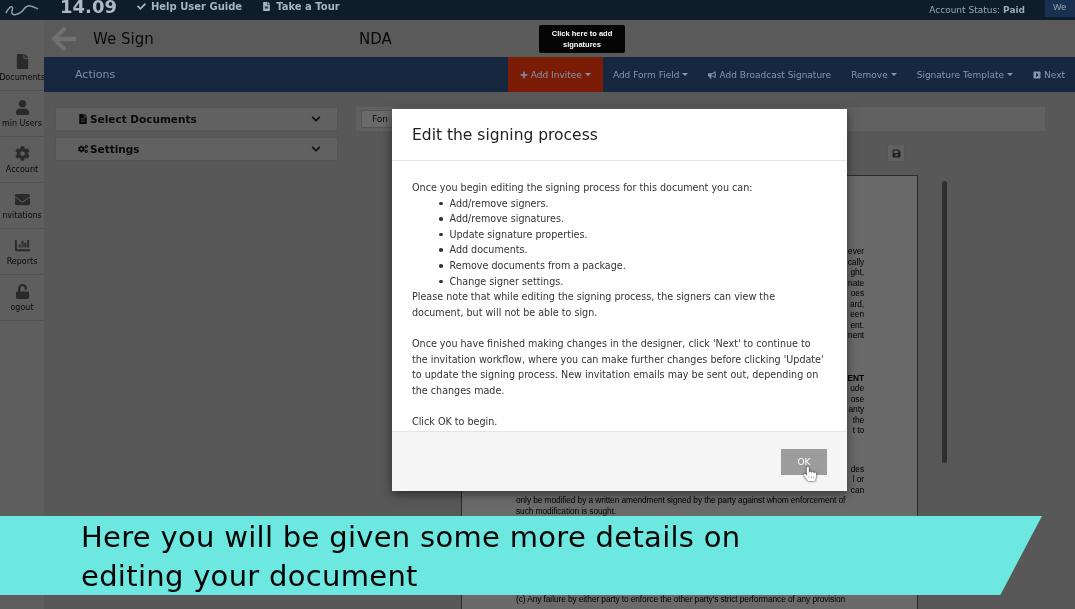 Image resolution: width=1075 pixels, height=609 pixels. Describe the element at coordinates (267, 6) in the screenshot. I see `document-icon` at that location.